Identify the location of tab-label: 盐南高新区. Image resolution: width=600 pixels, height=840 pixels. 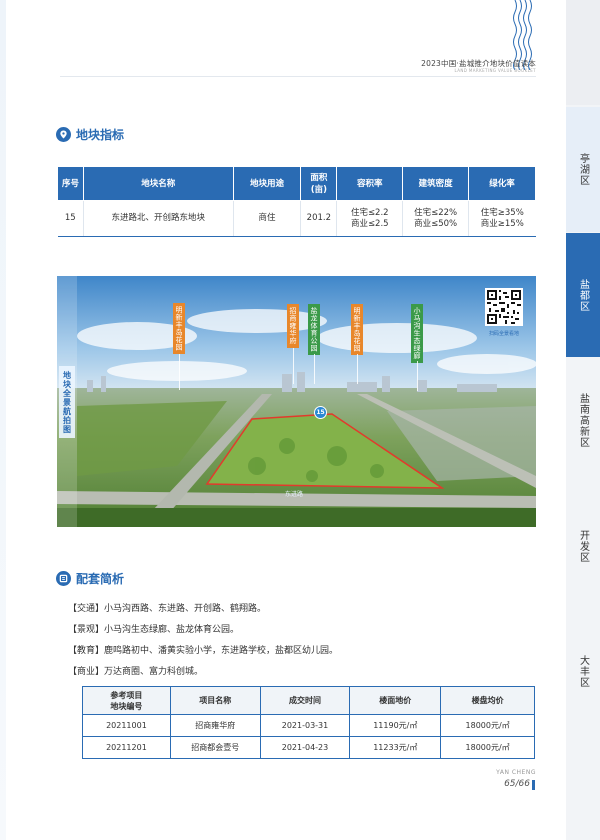
(583, 420).